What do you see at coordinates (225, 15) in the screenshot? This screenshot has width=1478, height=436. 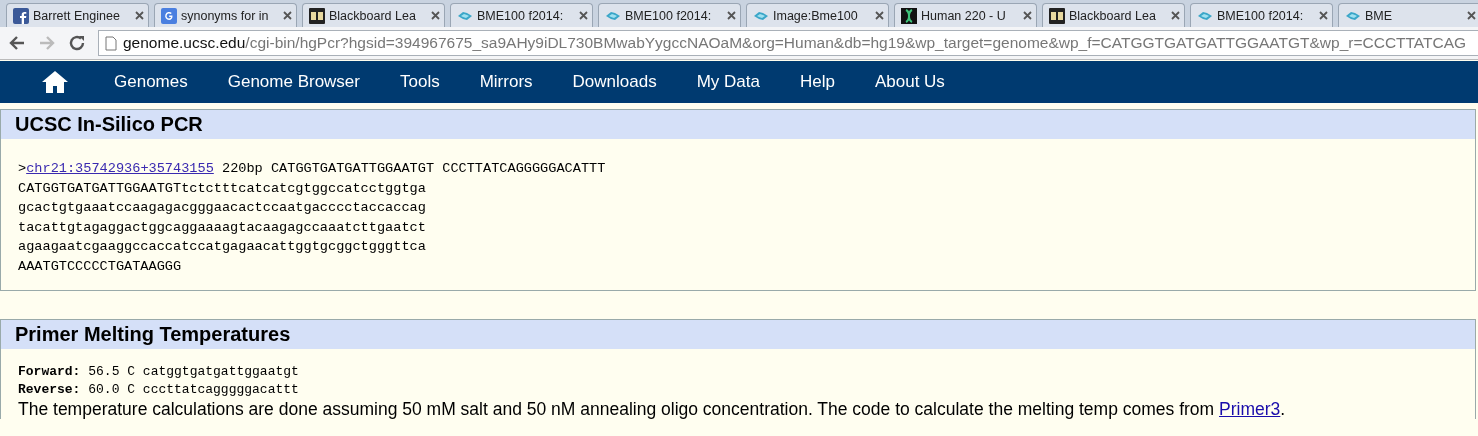 I see `browser-tab: synonyms for in` at bounding box center [225, 15].